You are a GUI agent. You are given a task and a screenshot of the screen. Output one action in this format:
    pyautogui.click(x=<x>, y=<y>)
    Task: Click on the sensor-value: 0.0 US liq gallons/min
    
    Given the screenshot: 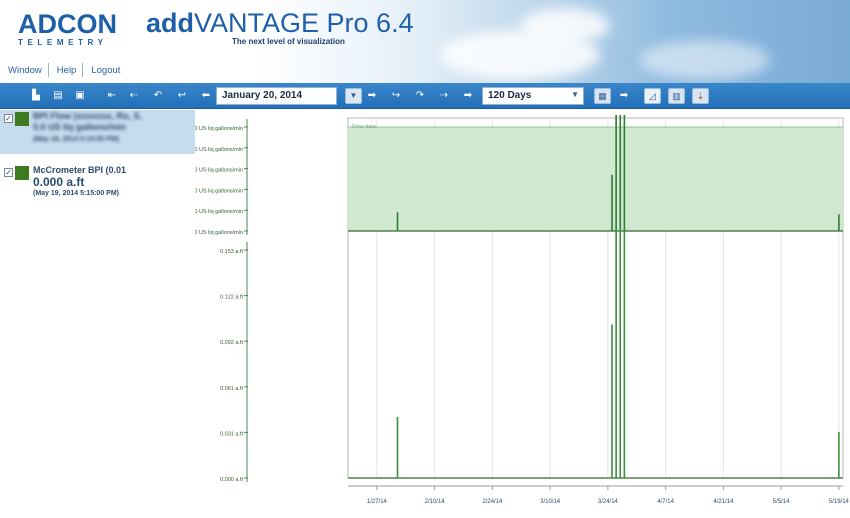 What is the action you would take?
    pyautogui.click(x=80, y=127)
    